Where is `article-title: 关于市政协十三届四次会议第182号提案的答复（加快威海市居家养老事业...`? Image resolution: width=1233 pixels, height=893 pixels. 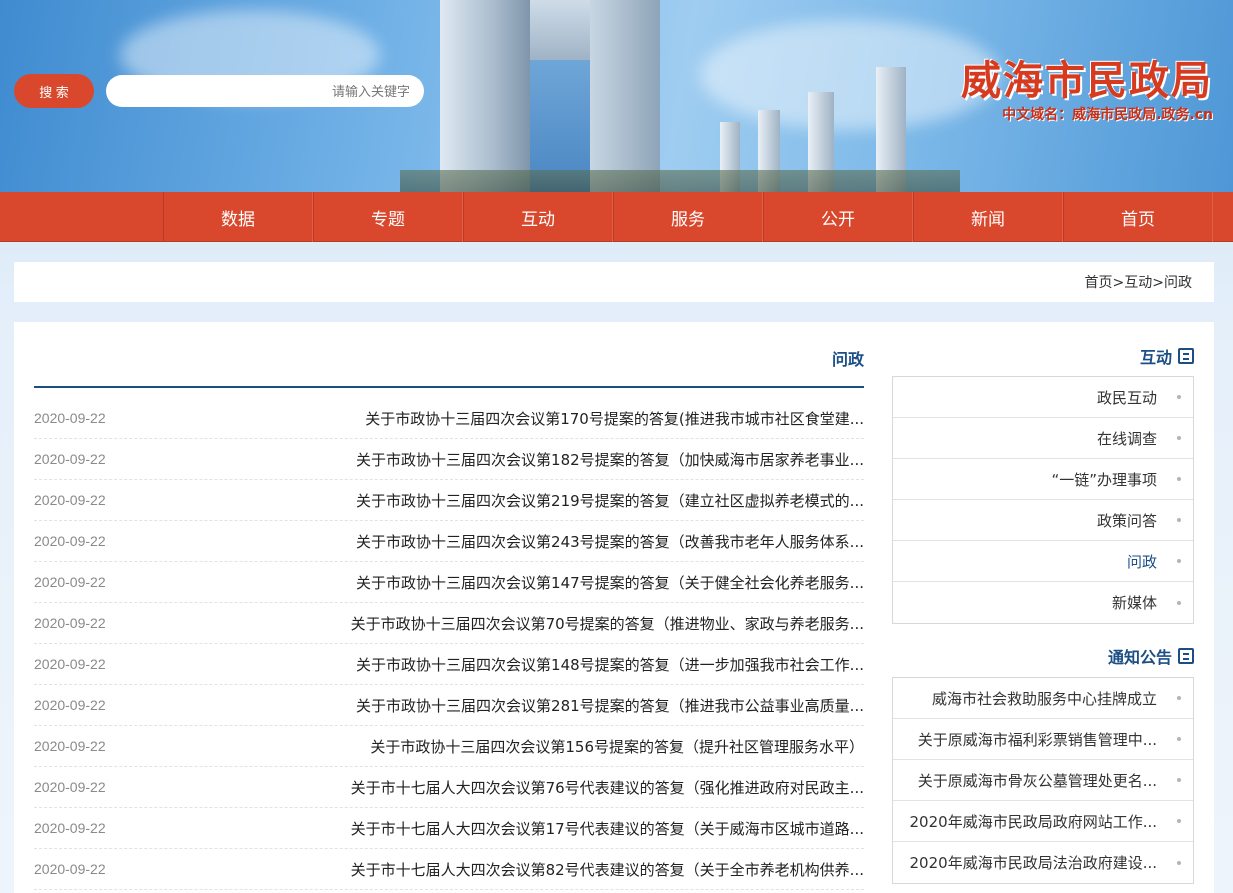
article-title: 关于市政协十三届四次会议第182号提案的答复（加快威海市居家养老事业... is located at coordinates (610, 459).